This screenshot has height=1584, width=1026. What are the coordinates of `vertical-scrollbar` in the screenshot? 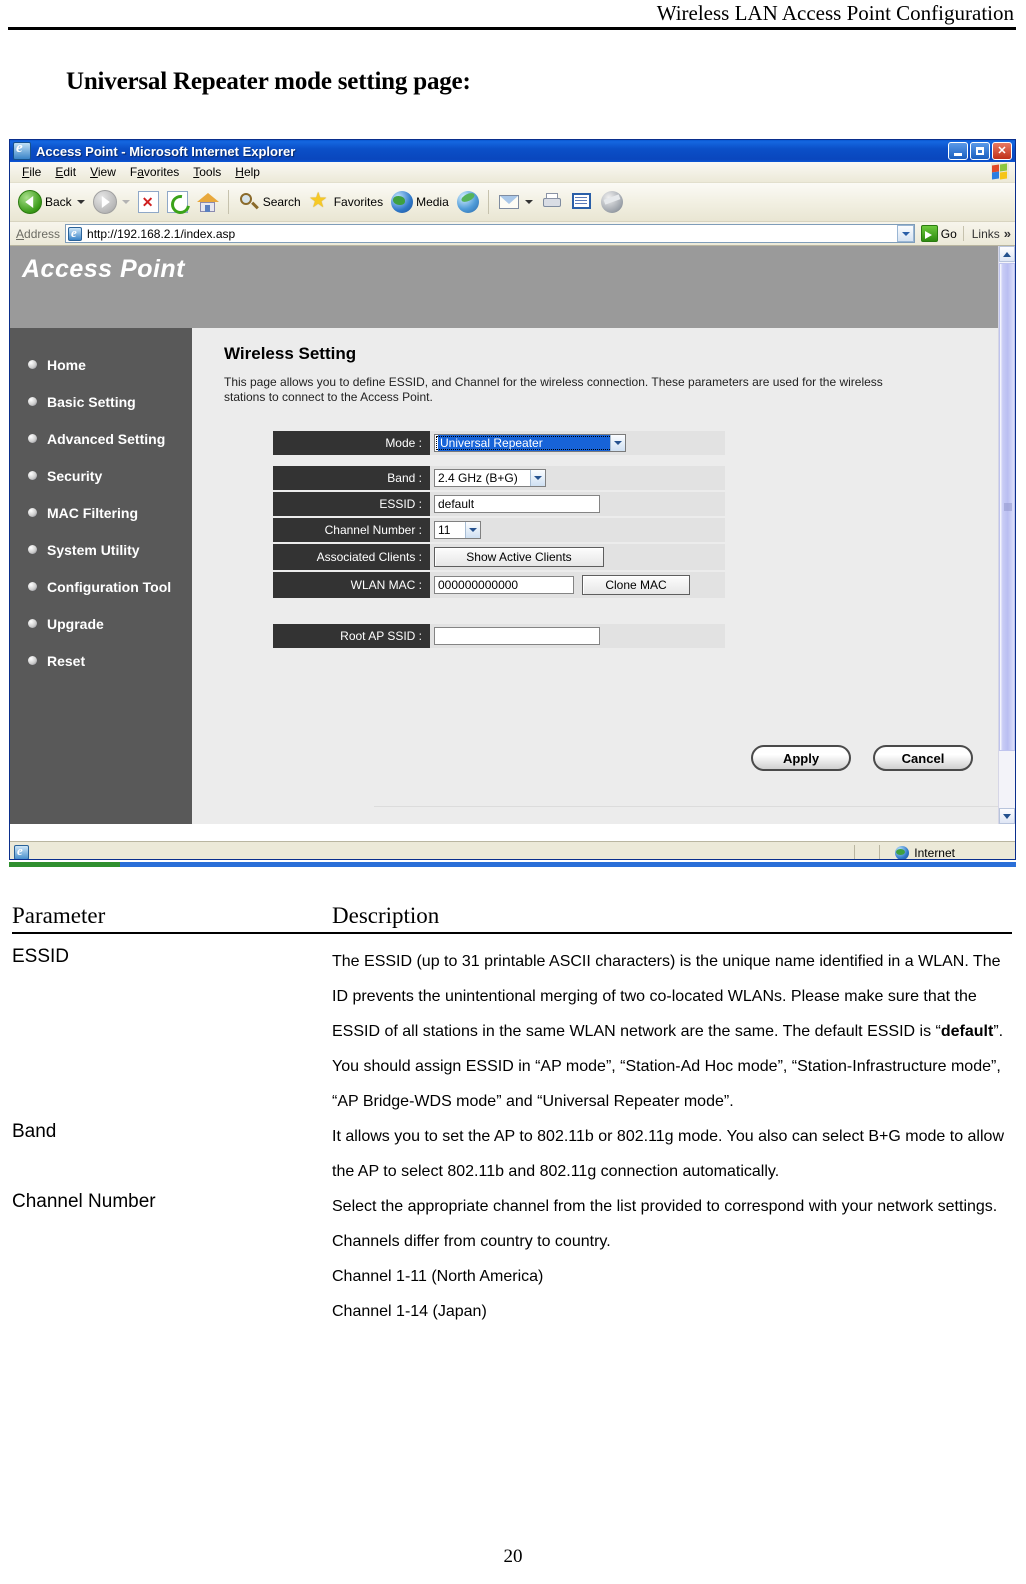 It's located at (1006, 535).